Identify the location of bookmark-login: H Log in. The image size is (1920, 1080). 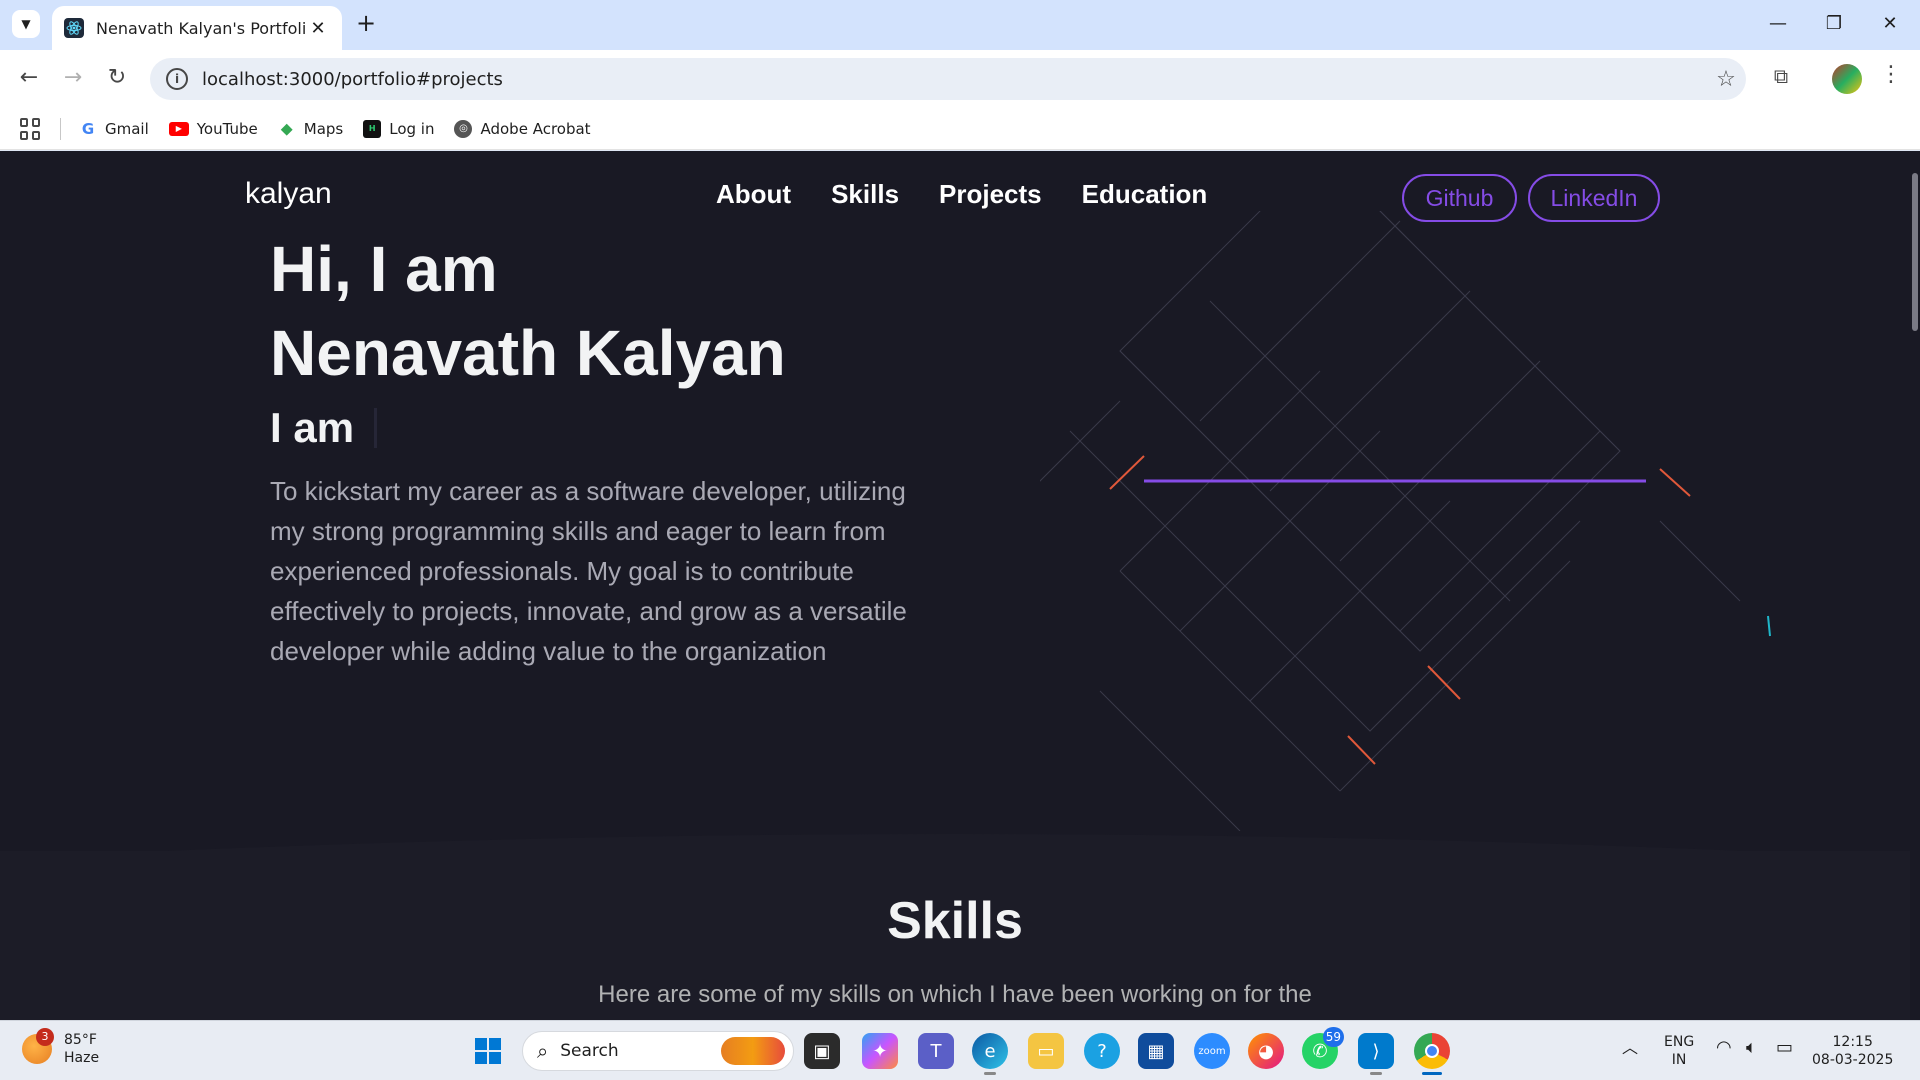
(398, 128).